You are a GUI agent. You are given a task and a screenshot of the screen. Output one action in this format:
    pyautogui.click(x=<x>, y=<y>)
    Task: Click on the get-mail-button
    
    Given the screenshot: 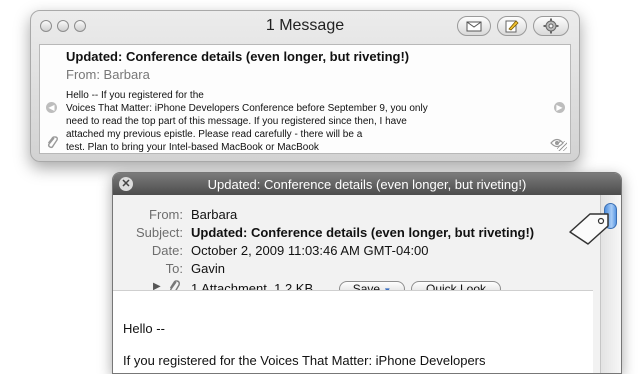 What is the action you would take?
    pyautogui.click(x=474, y=26)
    